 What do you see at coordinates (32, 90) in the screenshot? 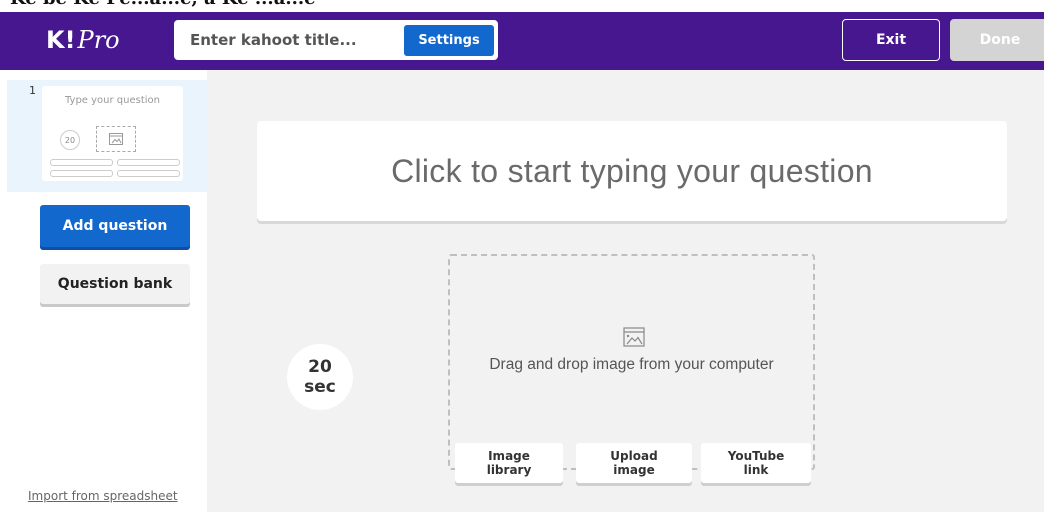
I see `slide-number: 1` at bounding box center [32, 90].